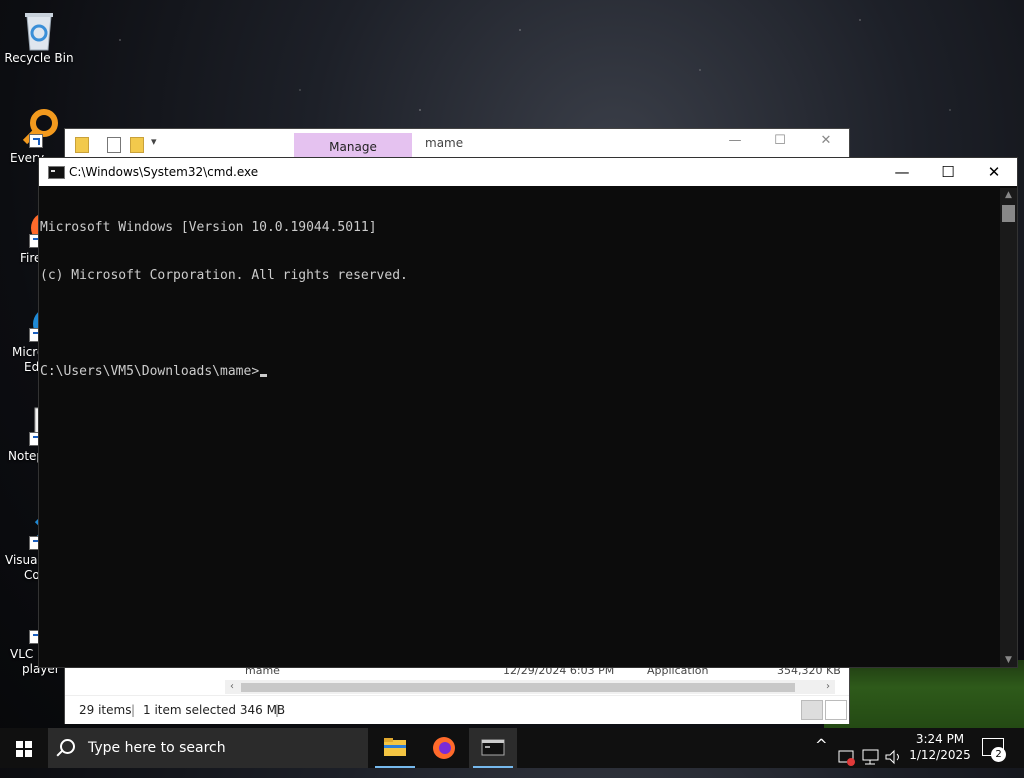 This screenshot has height=778, width=1024. Describe the element at coordinates (262, 672) in the screenshot. I see `file-name: mame` at that location.